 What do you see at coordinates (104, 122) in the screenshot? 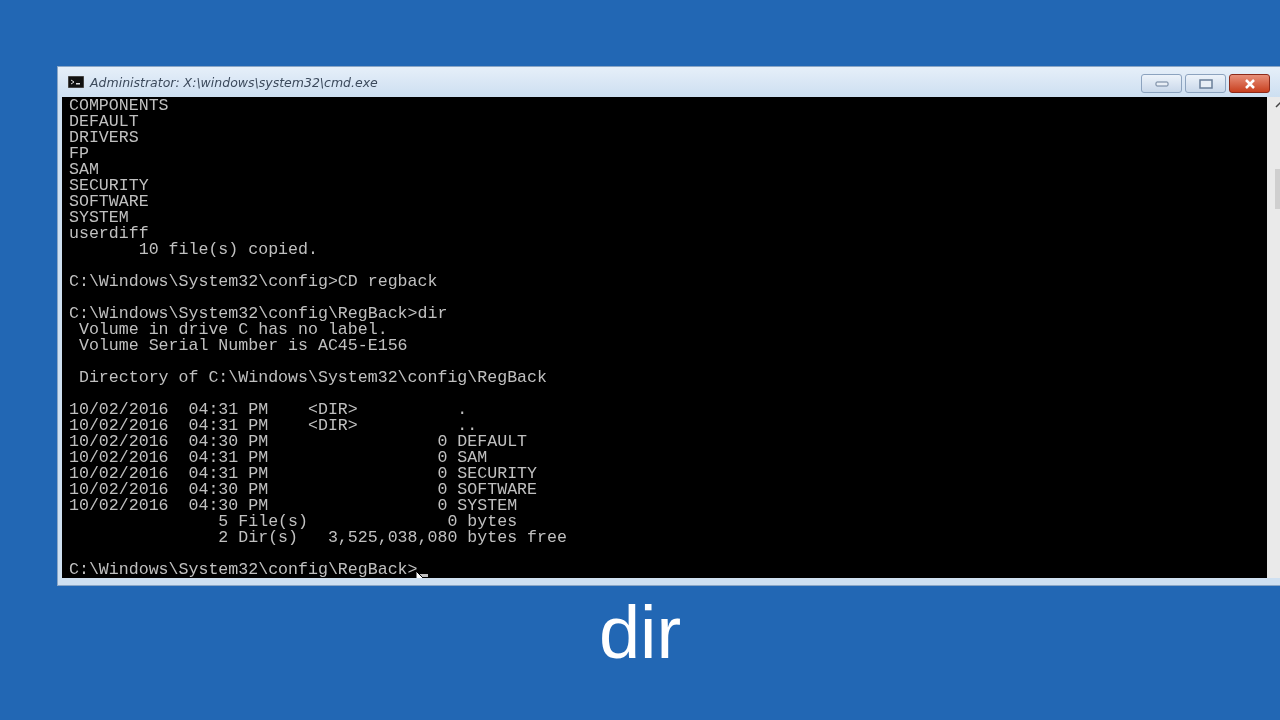
I see `console-line: DEFAULT` at bounding box center [104, 122].